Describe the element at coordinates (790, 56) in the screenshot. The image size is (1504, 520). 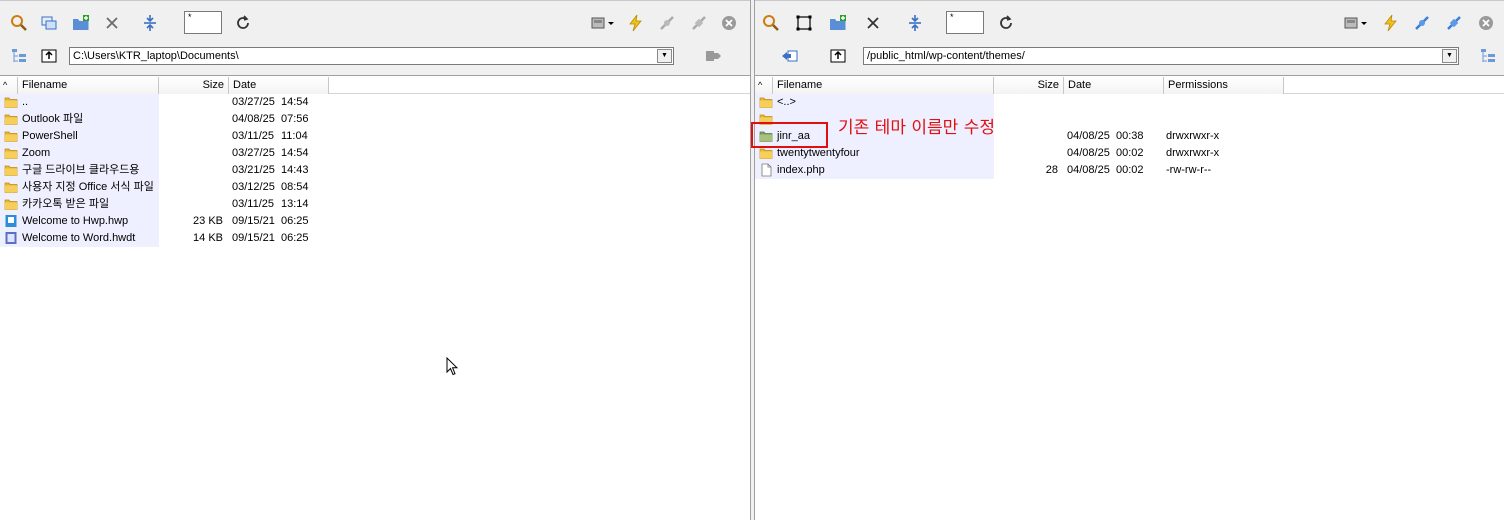
I see `back-icon` at that location.